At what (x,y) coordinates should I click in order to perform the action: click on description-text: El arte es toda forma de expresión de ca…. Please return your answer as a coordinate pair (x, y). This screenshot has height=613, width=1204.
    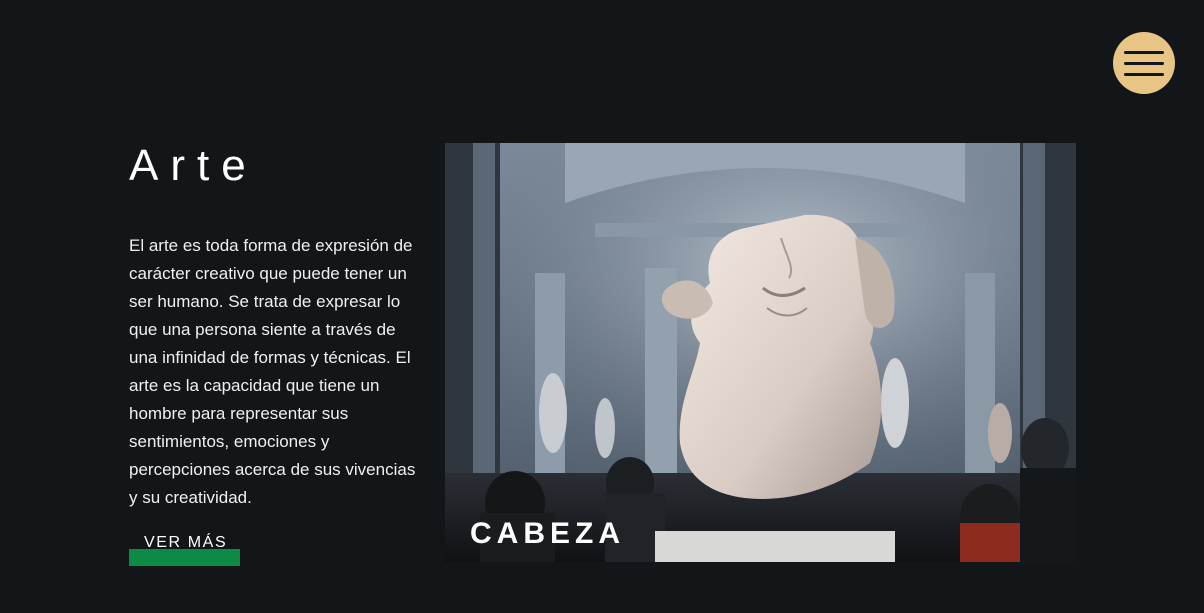
    Looking at the image, I should click on (272, 371).